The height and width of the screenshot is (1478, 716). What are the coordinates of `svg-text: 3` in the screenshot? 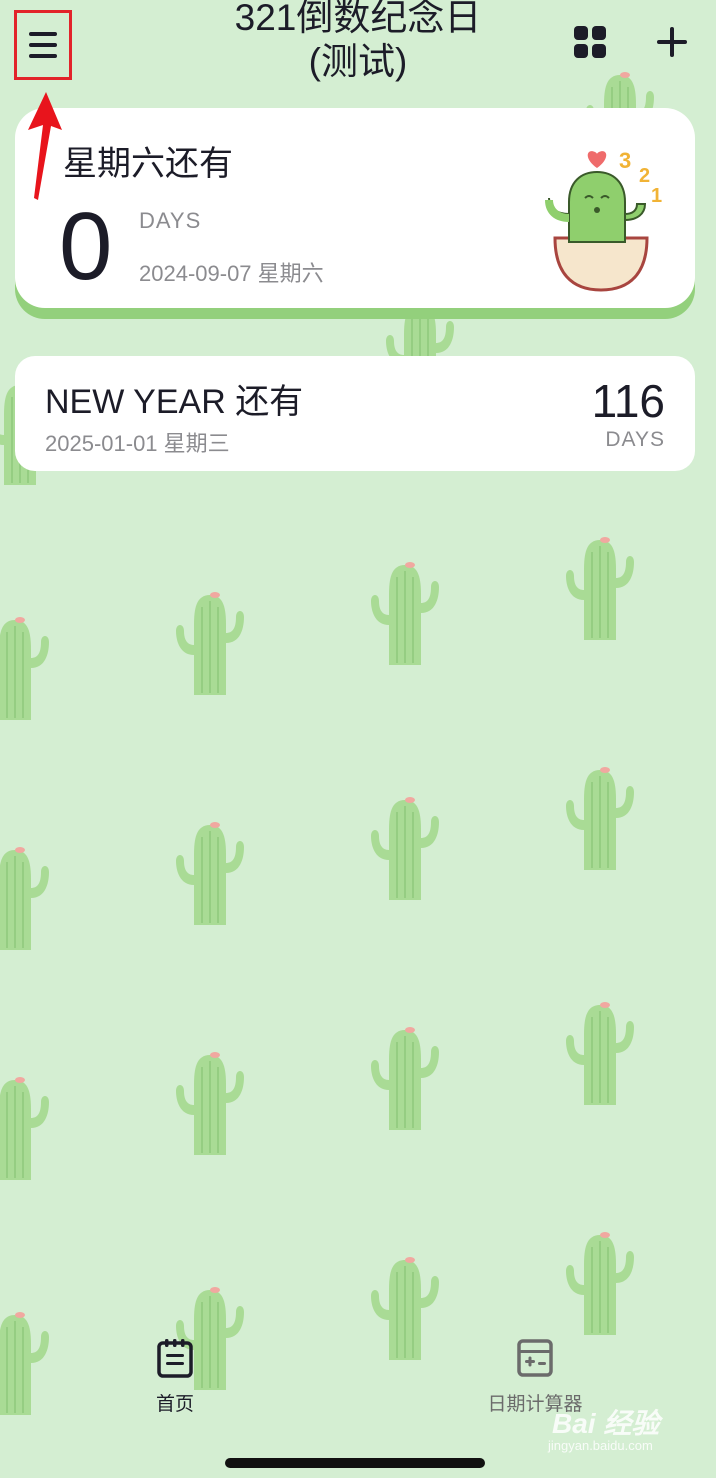 It's located at (625, 160).